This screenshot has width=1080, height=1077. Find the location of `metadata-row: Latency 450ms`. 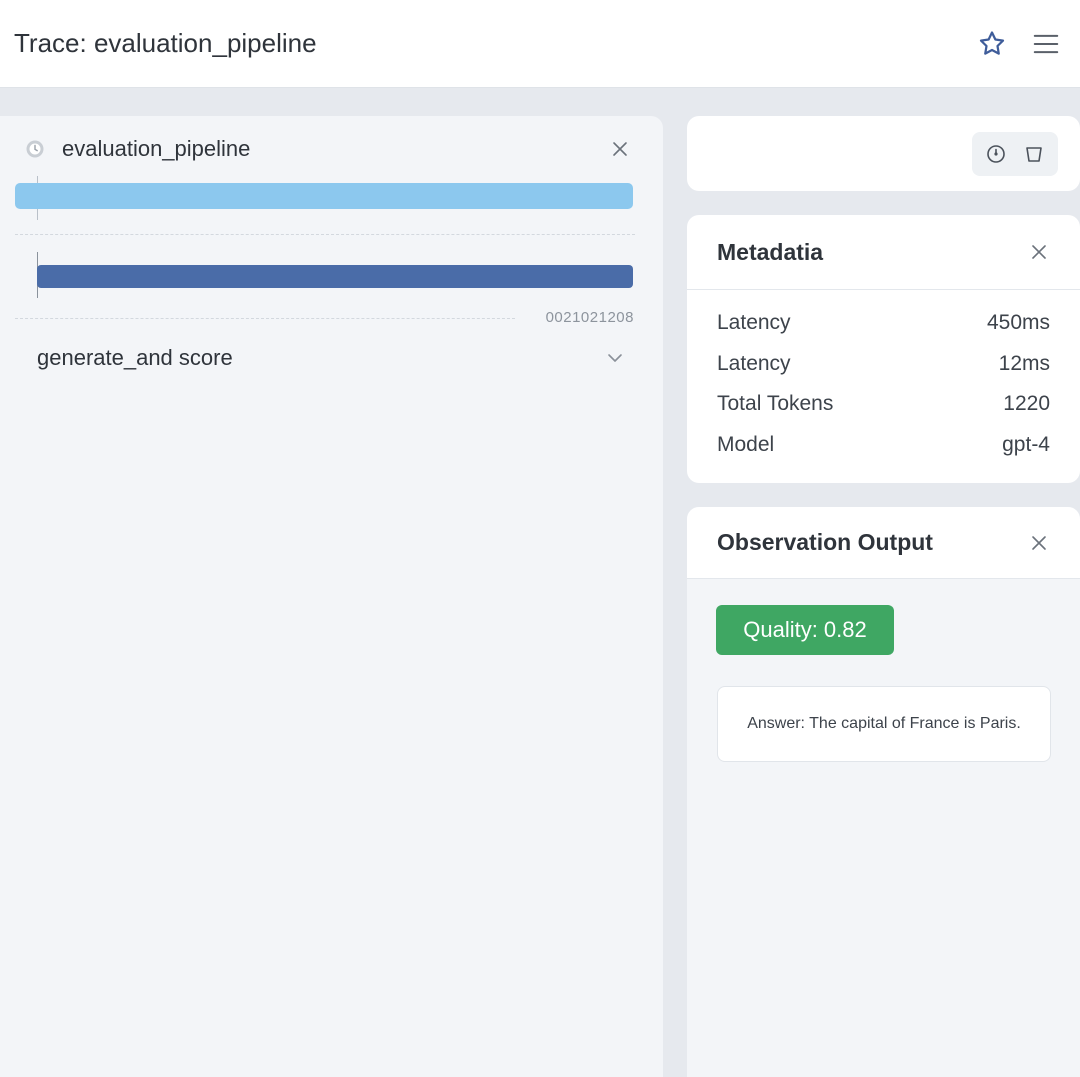

metadata-row: Latency 450ms is located at coordinates (883, 323).